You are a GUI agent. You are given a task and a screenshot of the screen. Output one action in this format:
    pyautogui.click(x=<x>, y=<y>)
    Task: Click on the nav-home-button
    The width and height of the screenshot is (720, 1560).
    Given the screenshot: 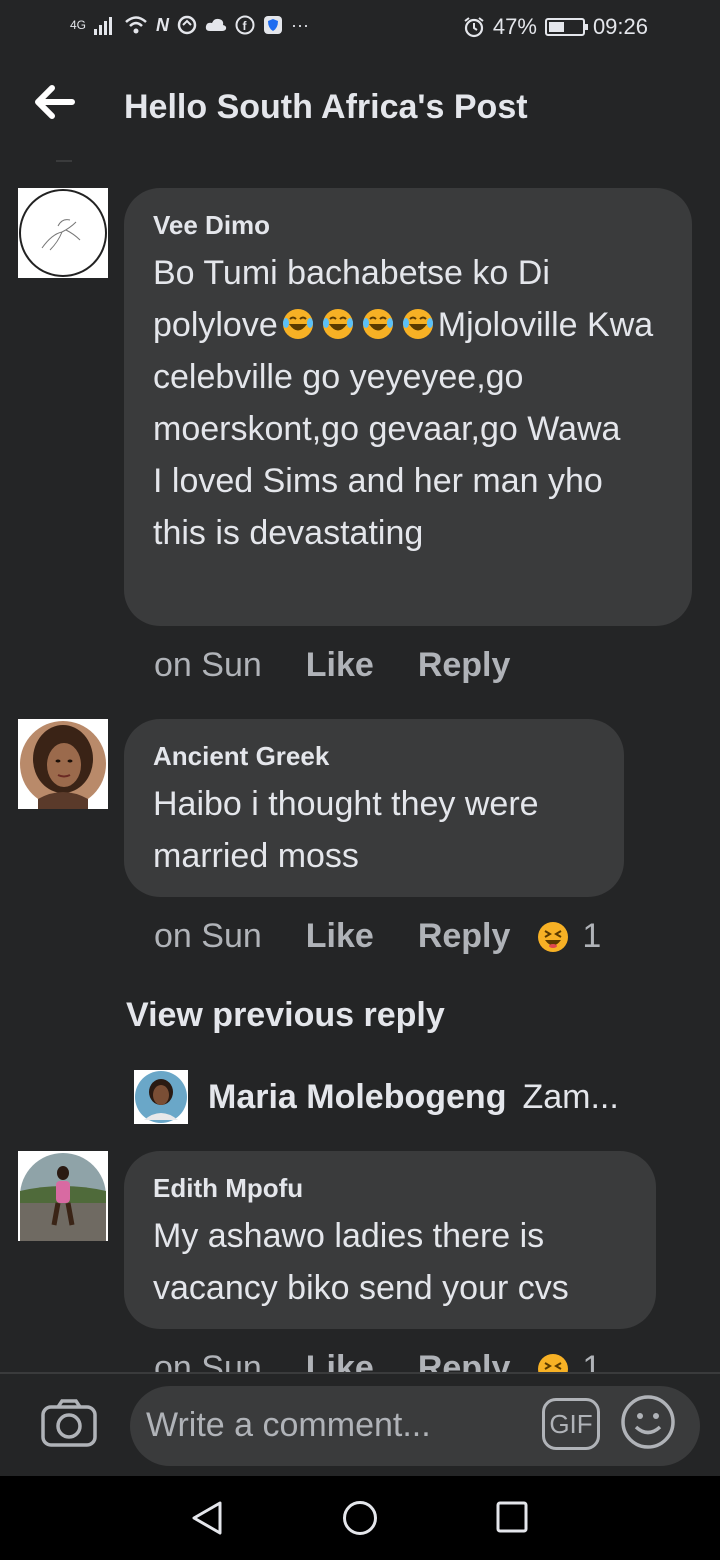 What is the action you would take?
    pyautogui.click(x=360, y=1520)
    